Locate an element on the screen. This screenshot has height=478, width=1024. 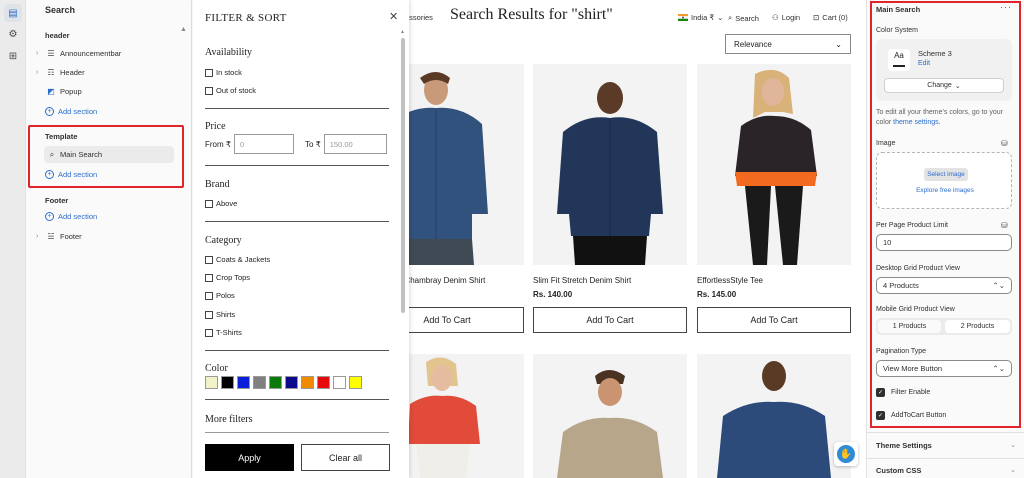
add-section-template: + Add section is located at coordinates (71, 174).